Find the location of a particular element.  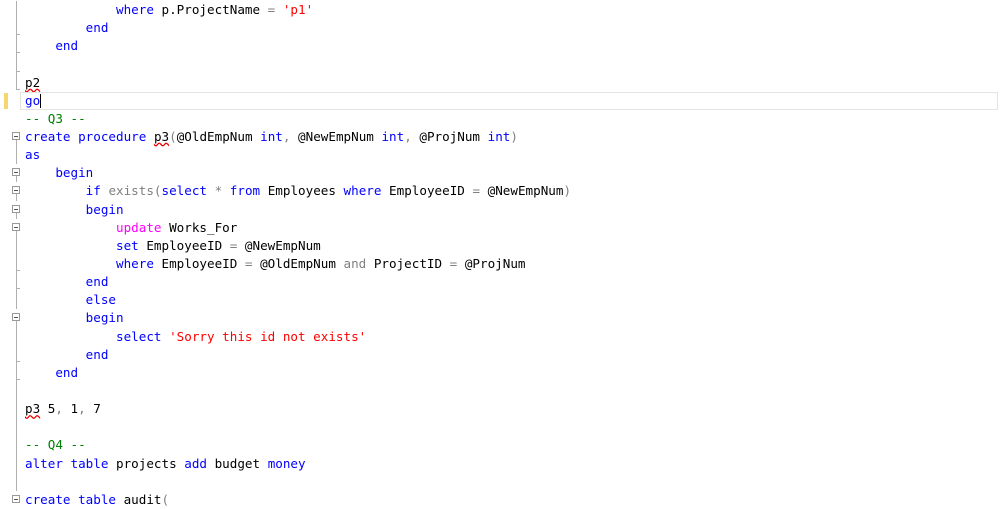

code-text: -- Q4 -- is located at coordinates (55, 445).